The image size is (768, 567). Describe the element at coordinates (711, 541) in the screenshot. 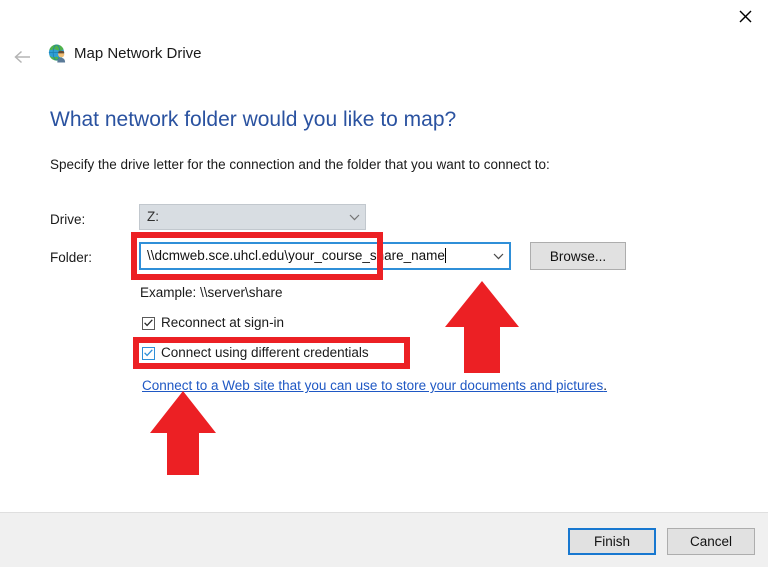

I see `cancel-button: Cancel` at that location.